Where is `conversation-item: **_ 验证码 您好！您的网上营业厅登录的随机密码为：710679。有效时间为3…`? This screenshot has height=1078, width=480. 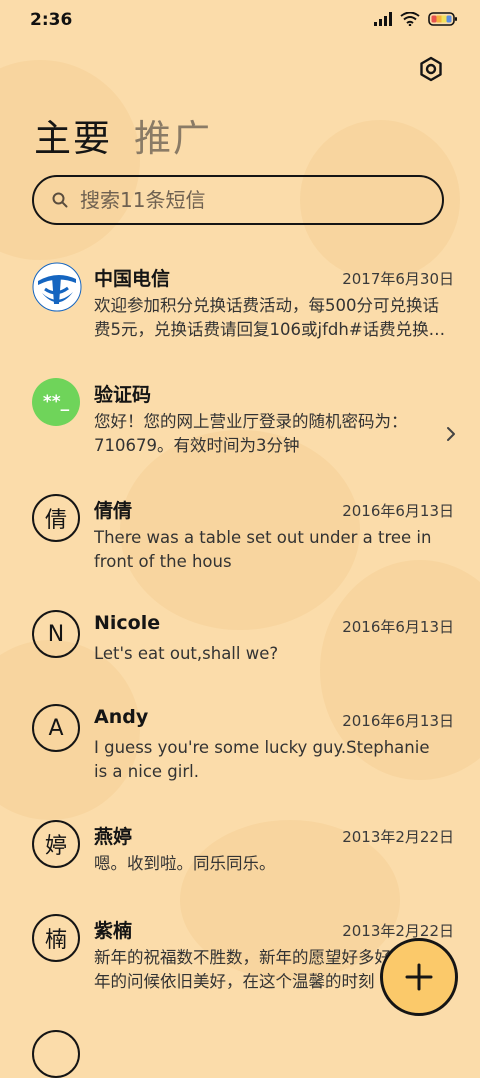
conversation-item: **_ 验证码 您好！您的网上营业厅登录的随机密码为：710679。有效时间为3… is located at coordinates (240, 424).